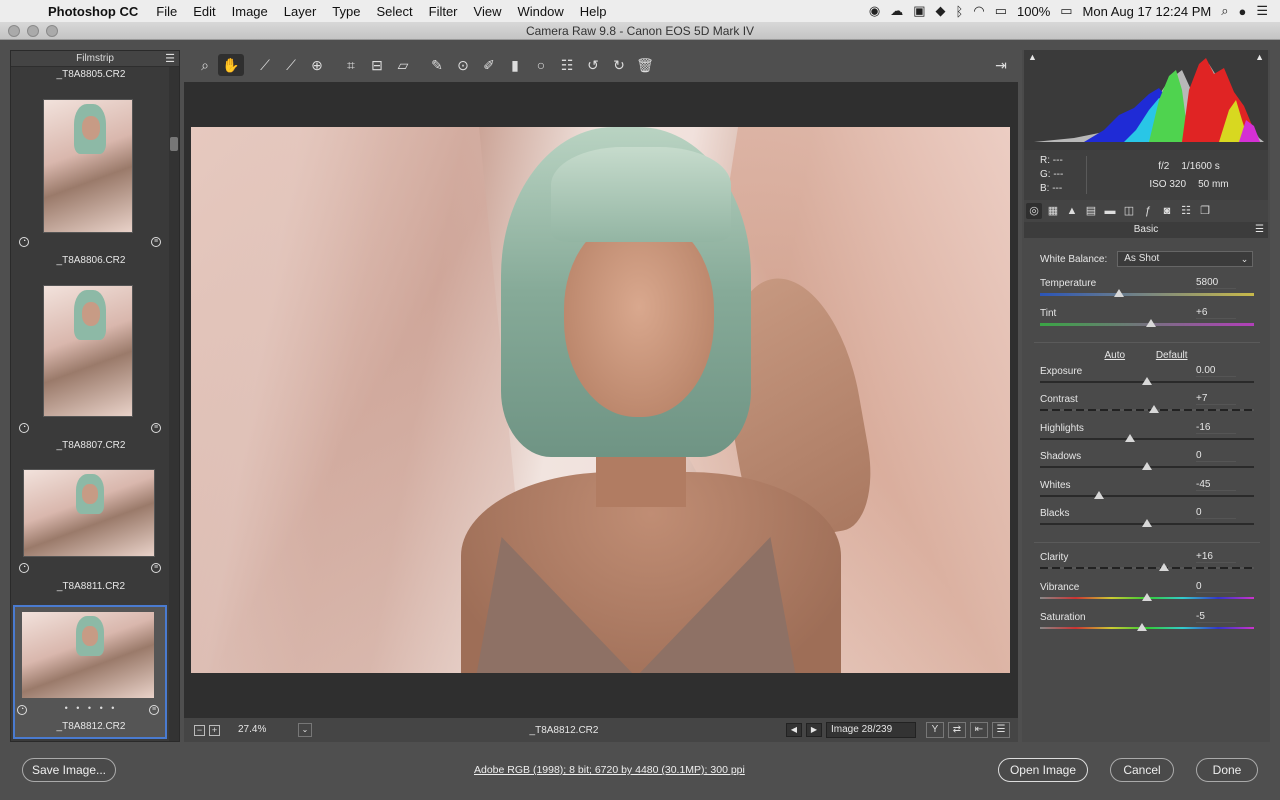 The image size is (1280, 800). Describe the element at coordinates (174, 144) in the screenshot. I see `scrollbar-thumb` at that location.